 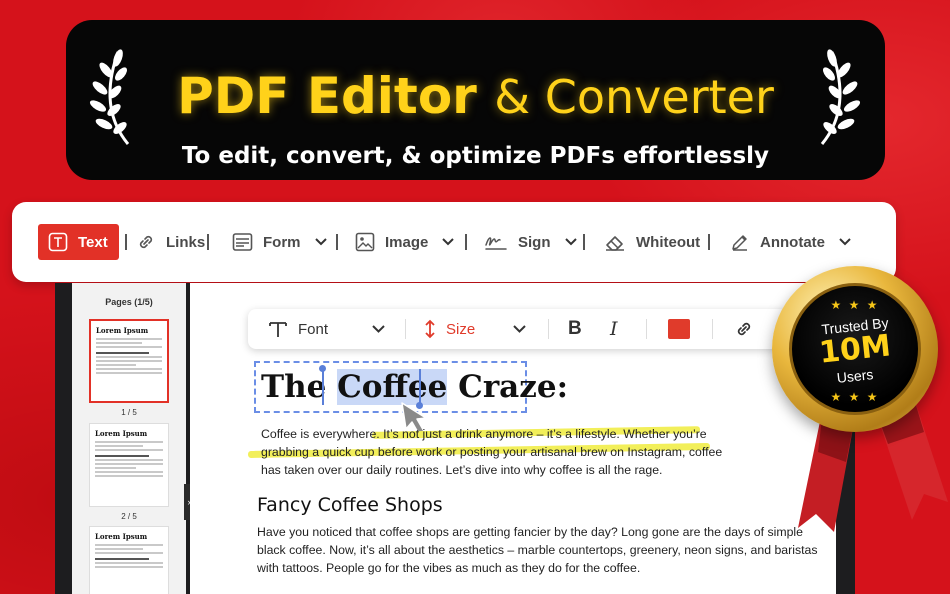 What do you see at coordinates (323, 387) in the screenshot?
I see `selection-start-caret` at bounding box center [323, 387].